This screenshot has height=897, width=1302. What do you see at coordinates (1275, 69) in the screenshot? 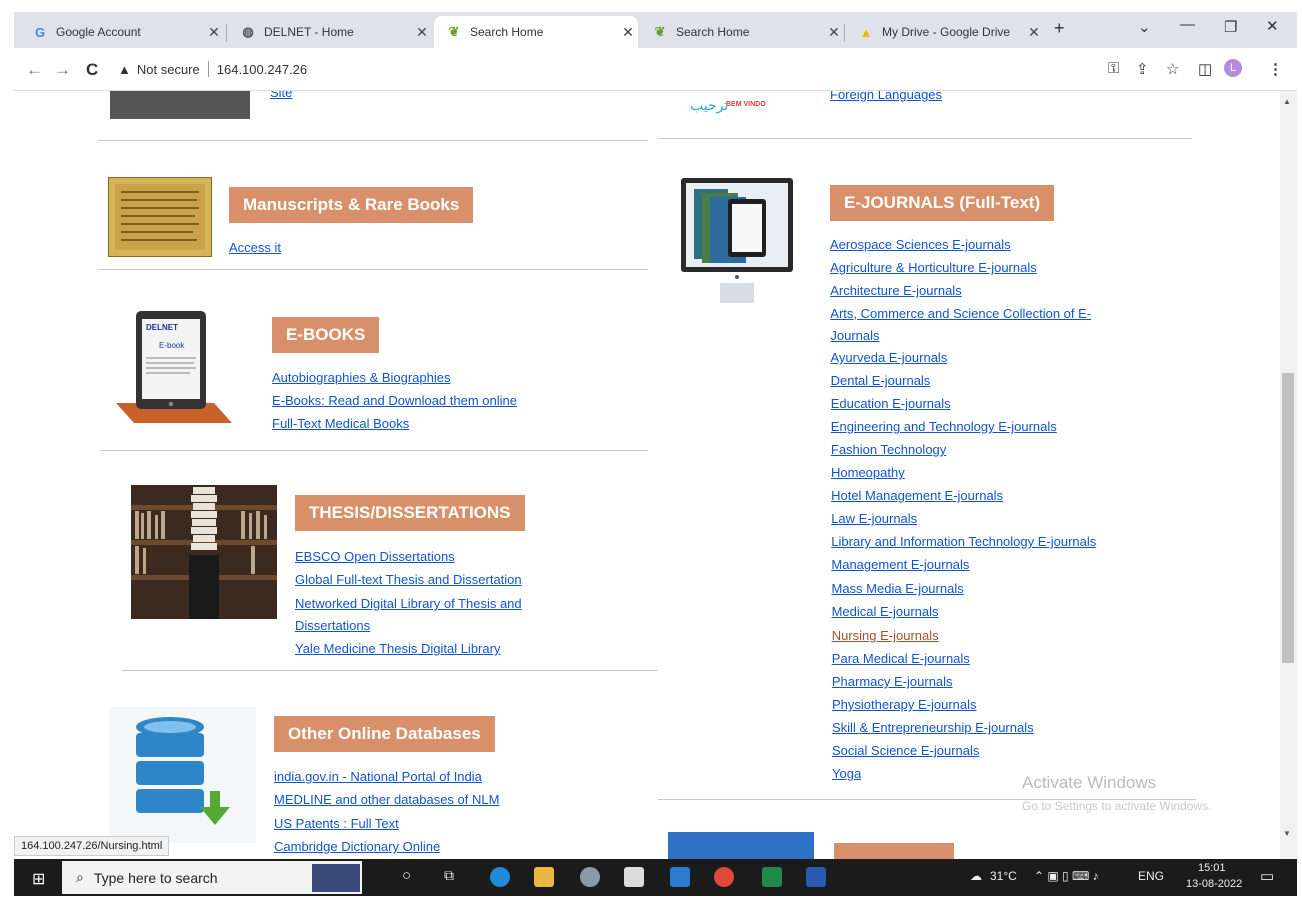
I see `menu-icon: ⋮` at bounding box center [1275, 69].